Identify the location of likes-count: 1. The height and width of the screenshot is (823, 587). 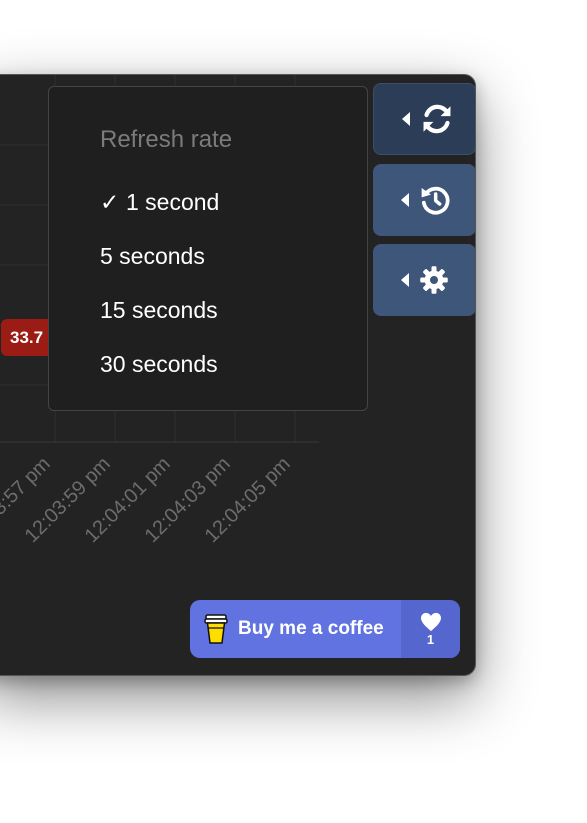
(430, 639).